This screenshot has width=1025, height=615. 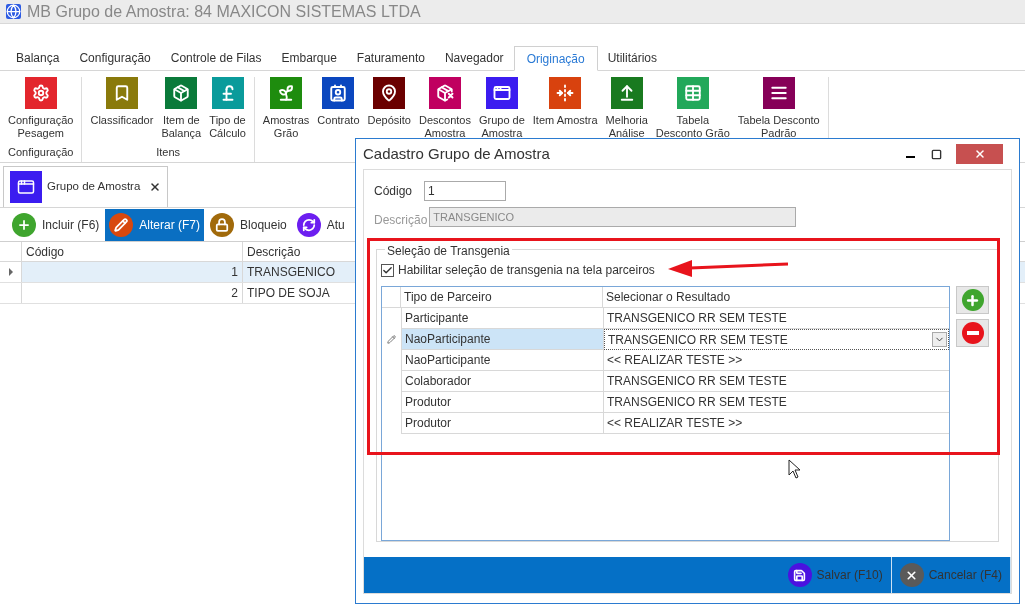 What do you see at coordinates (224, 11) in the screenshot?
I see `window-title: MB Grupo de Amostra: 84 MAXICON SISTEMAS LTDA` at bounding box center [224, 11].